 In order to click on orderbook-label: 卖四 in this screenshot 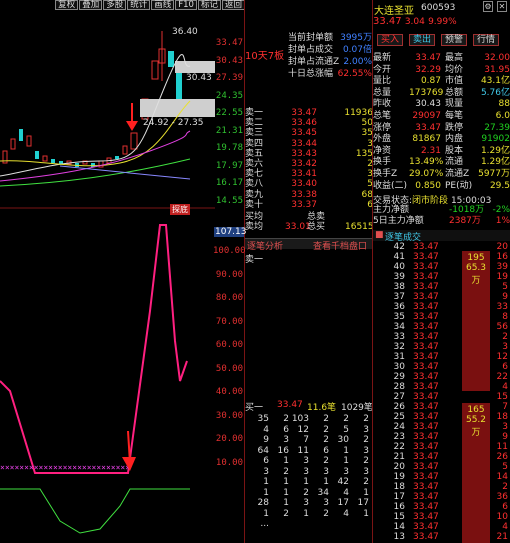, I will do `click(254, 143)`.